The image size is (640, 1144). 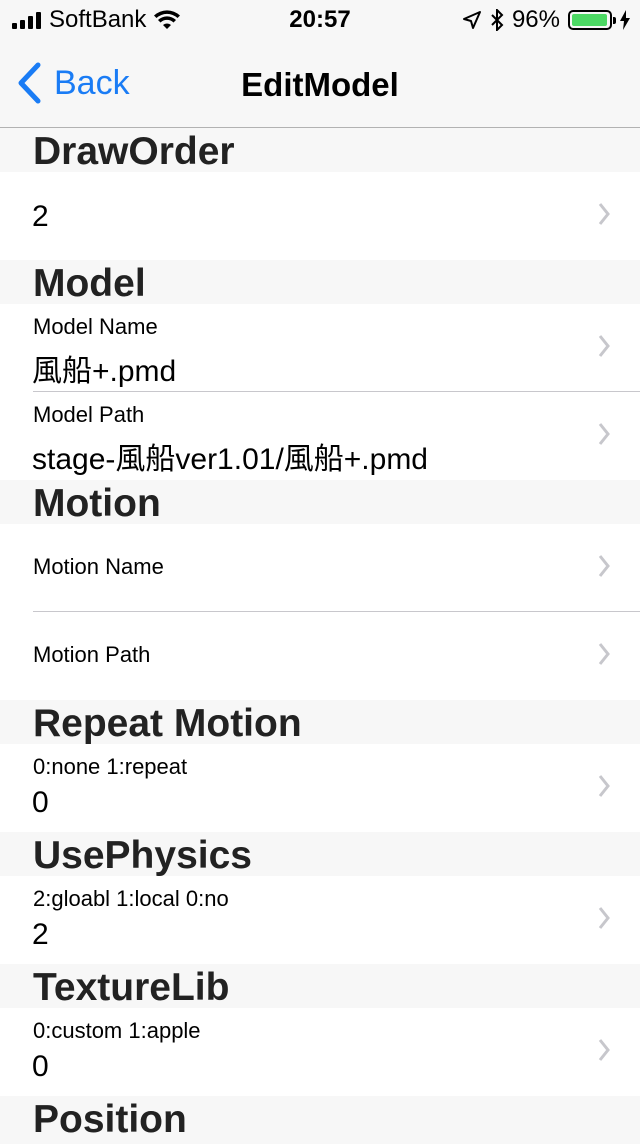 I want to click on row-draworder: 2, so click(x=320, y=216).